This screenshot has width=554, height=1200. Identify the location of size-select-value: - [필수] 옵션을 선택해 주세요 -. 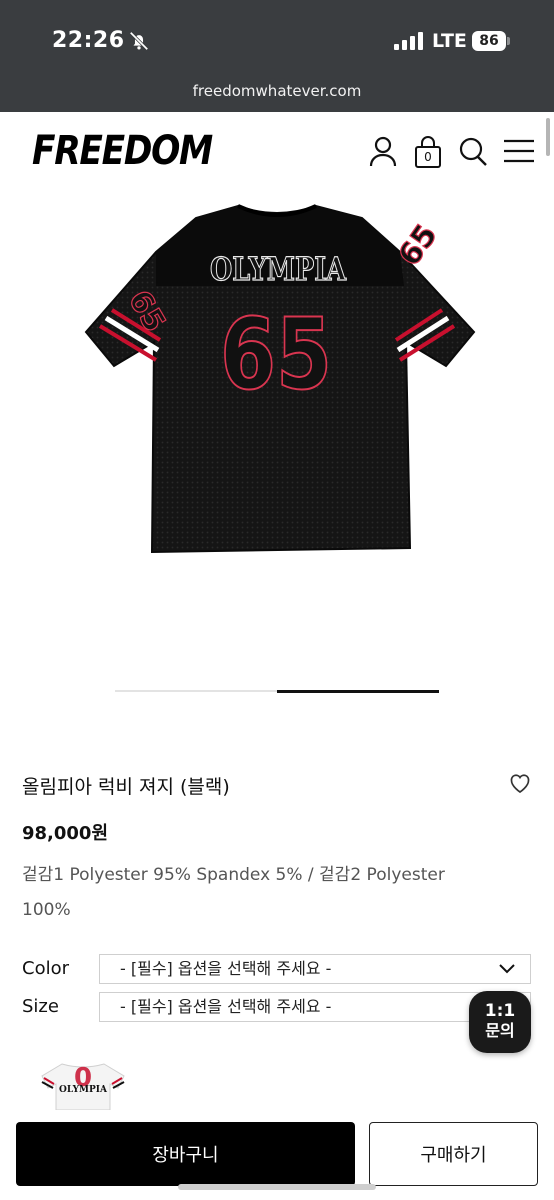
(226, 1006).